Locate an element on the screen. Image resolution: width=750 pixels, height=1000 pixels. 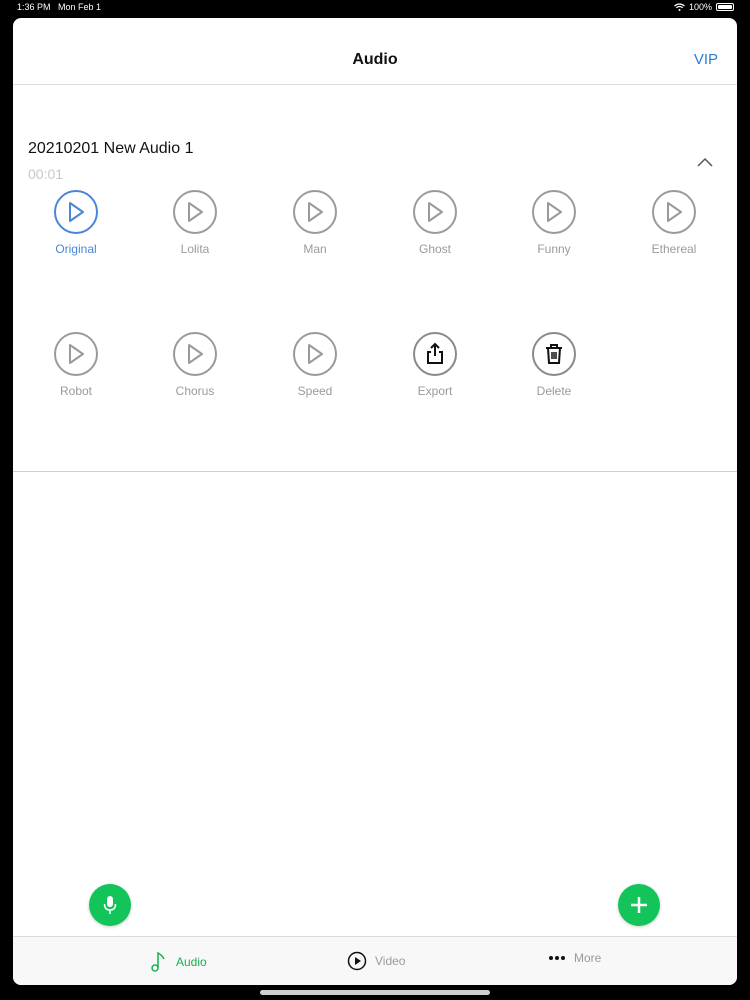
delete-button: Delete is located at coordinates (554, 365).